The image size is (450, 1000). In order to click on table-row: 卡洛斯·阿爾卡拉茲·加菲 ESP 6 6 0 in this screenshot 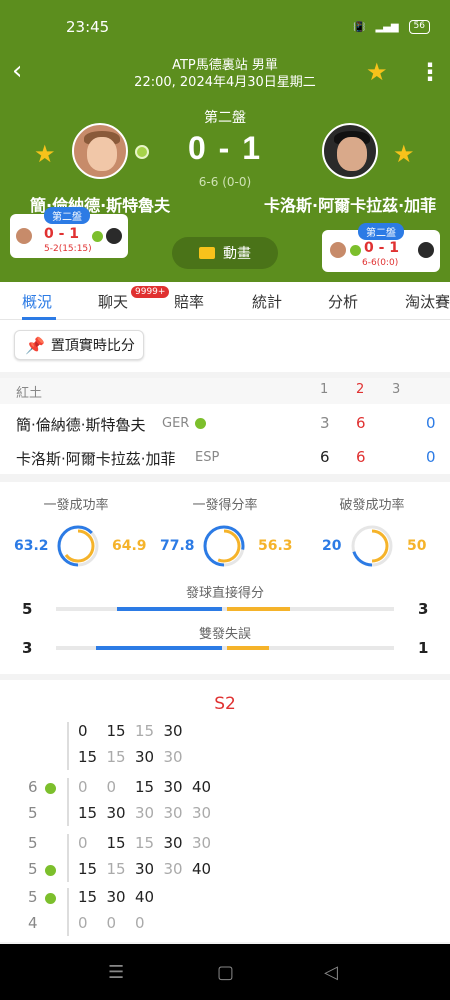, I will do `click(225, 457)`.